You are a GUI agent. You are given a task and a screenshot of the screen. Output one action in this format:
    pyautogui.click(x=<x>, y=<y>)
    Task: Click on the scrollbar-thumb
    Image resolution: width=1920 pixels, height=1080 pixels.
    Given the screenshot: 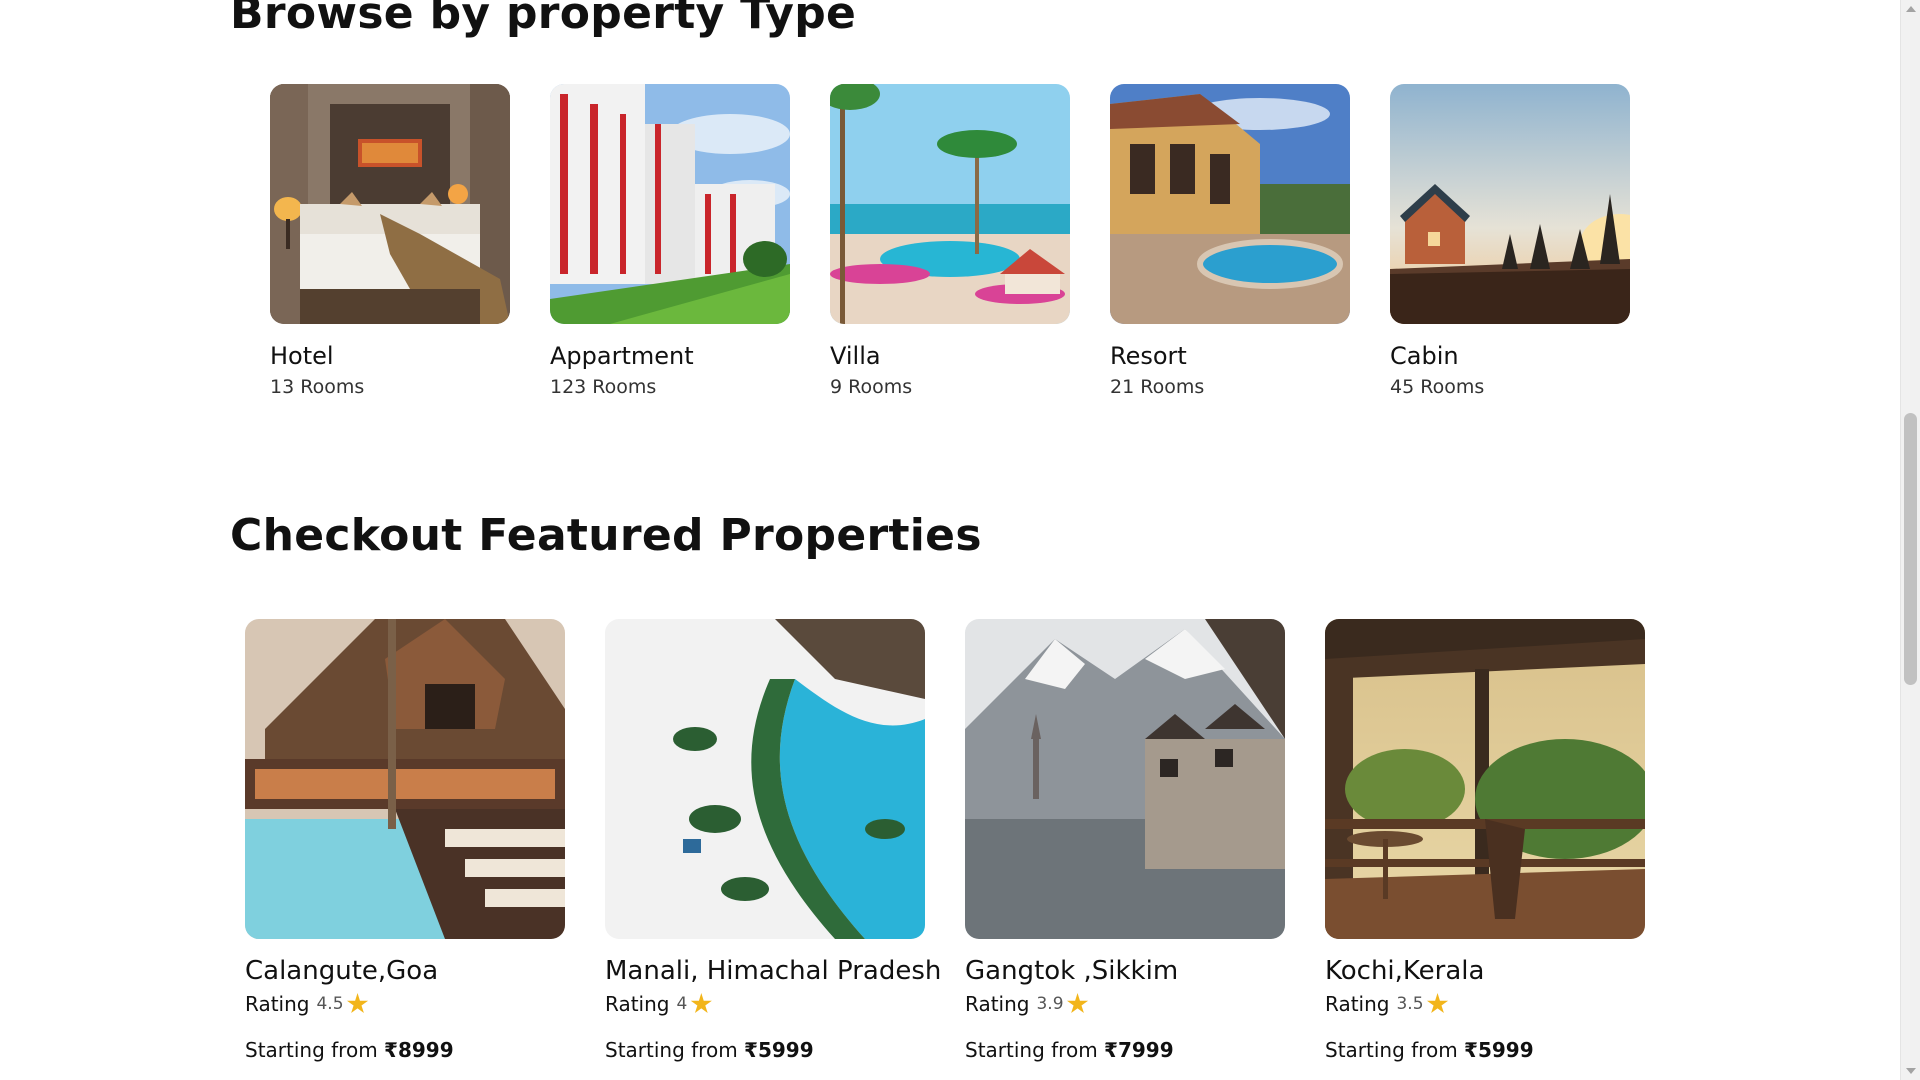 What is the action you would take?
    pyautogui.click(x=1910, y=549)
    